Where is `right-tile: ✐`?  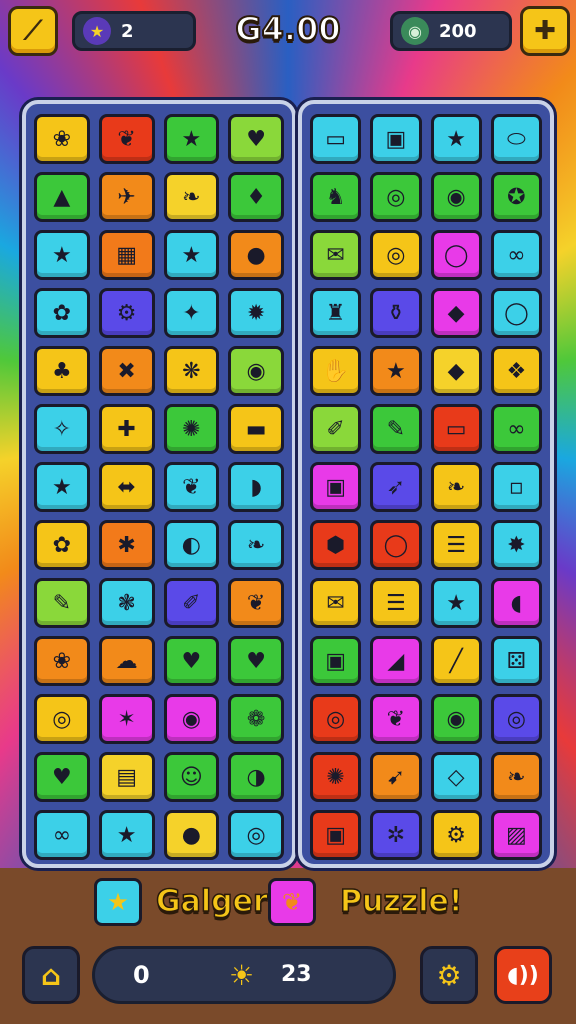 right-tile: ✐ is located at coordinates (336, 429).